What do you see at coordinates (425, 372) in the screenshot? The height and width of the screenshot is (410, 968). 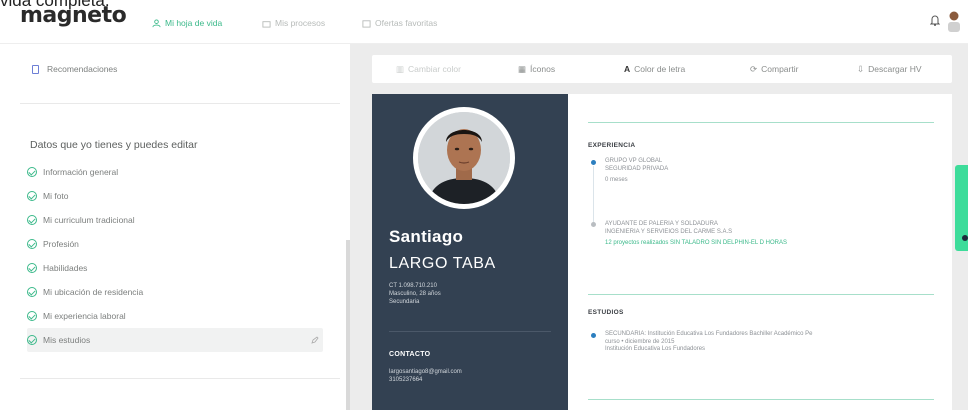 I see `contact-email: largosantiago8@gmail.com` at bounding box center [425, 372].